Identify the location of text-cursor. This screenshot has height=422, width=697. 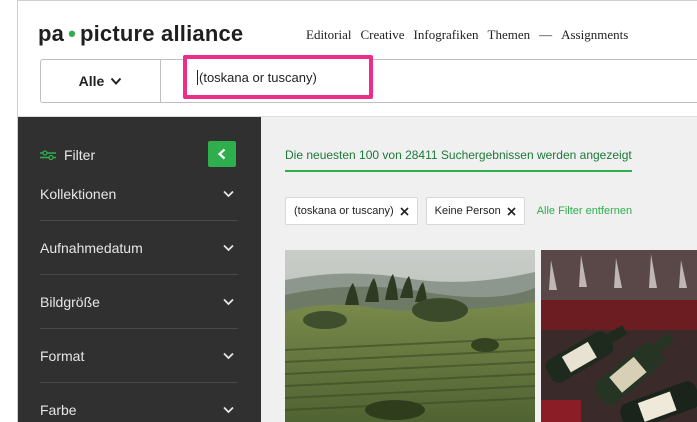
(197, 77).